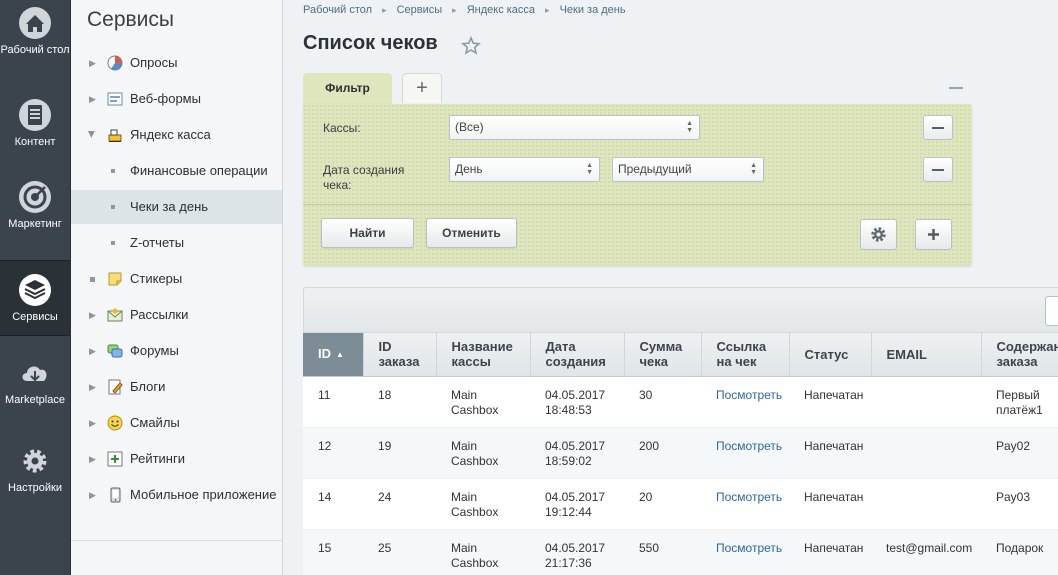 This screenshot has height=575, width=1058. Describe the element at coordinates (115, 63) in the screenshot. I see `pie-chart-icon` at that location.